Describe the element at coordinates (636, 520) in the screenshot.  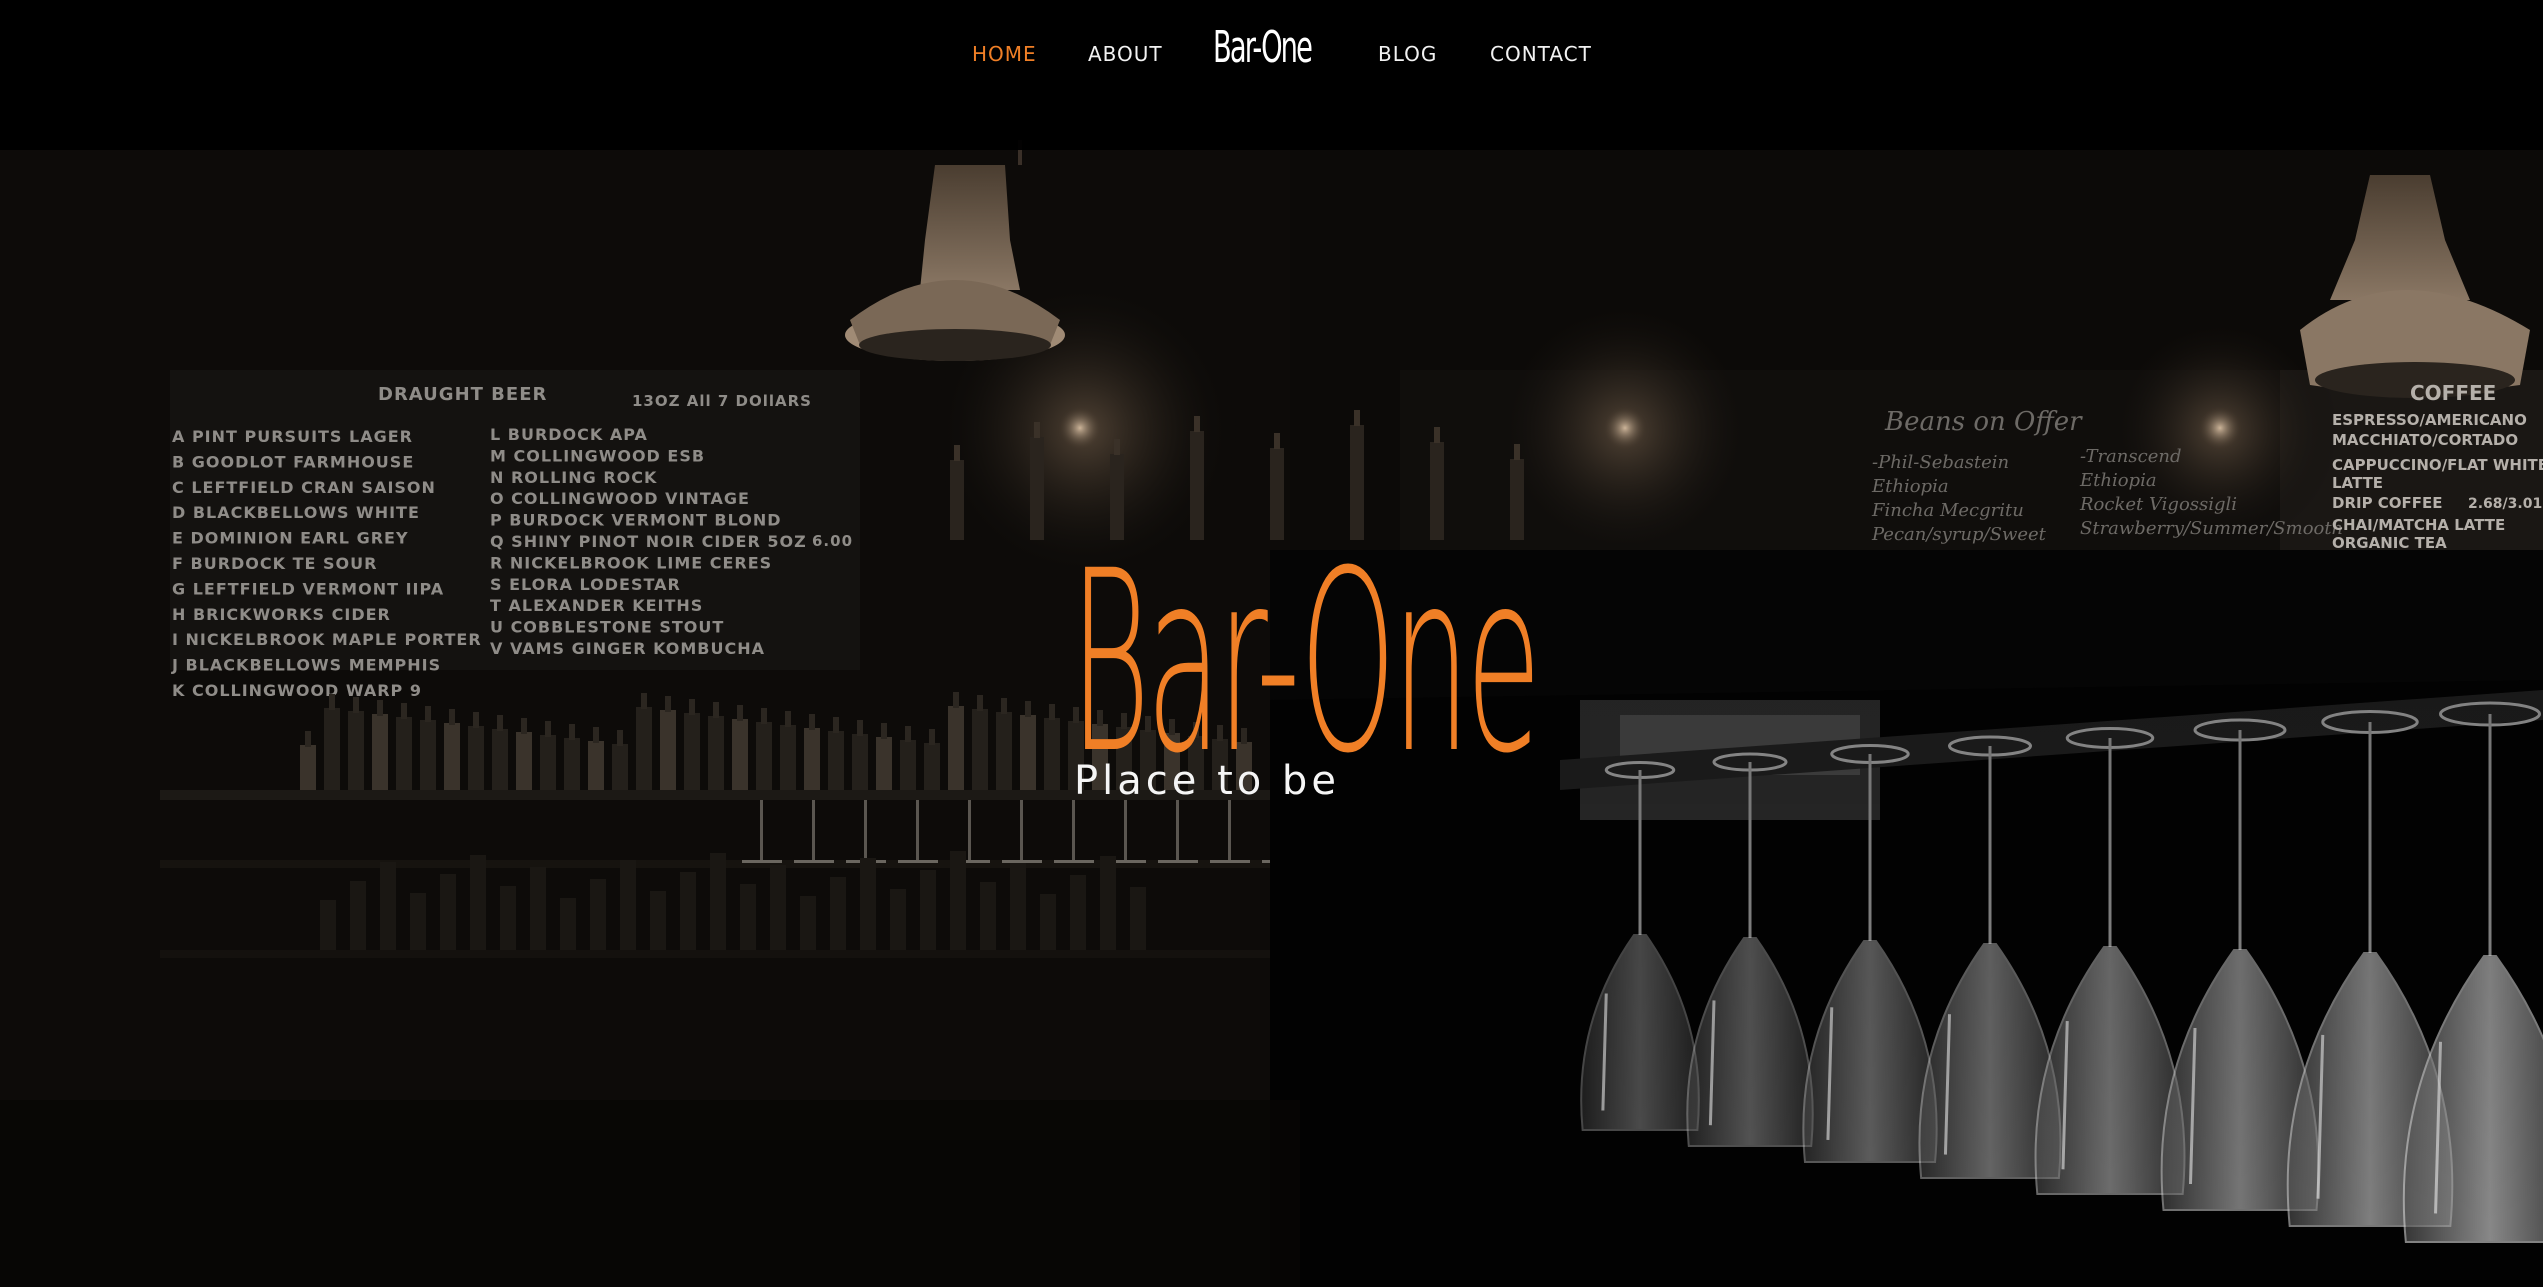
I see `beer-board-item: P BURDOCK VERMONT BLOND` at that location.